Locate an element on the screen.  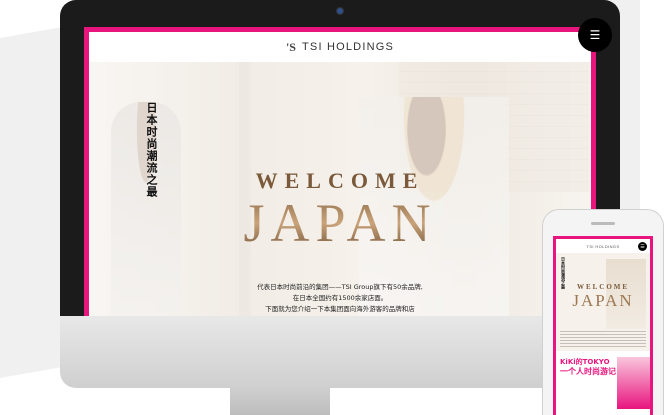
mobile-magazine-cover is located at coordinates (633, 383).